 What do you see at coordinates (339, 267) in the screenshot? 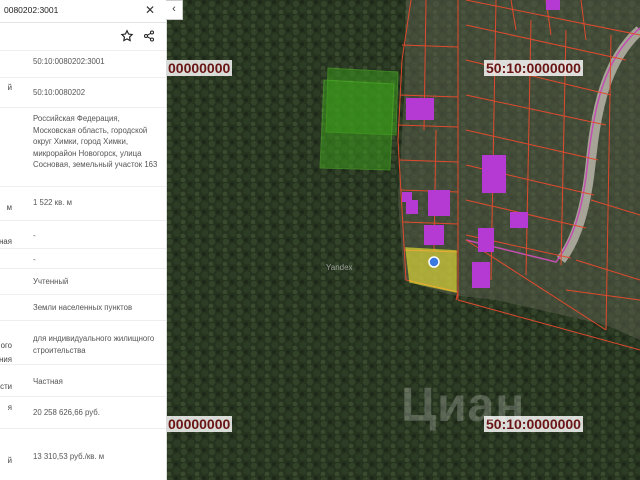
I see `yandex-logo: Yandex` at bounding box center [339, 267].